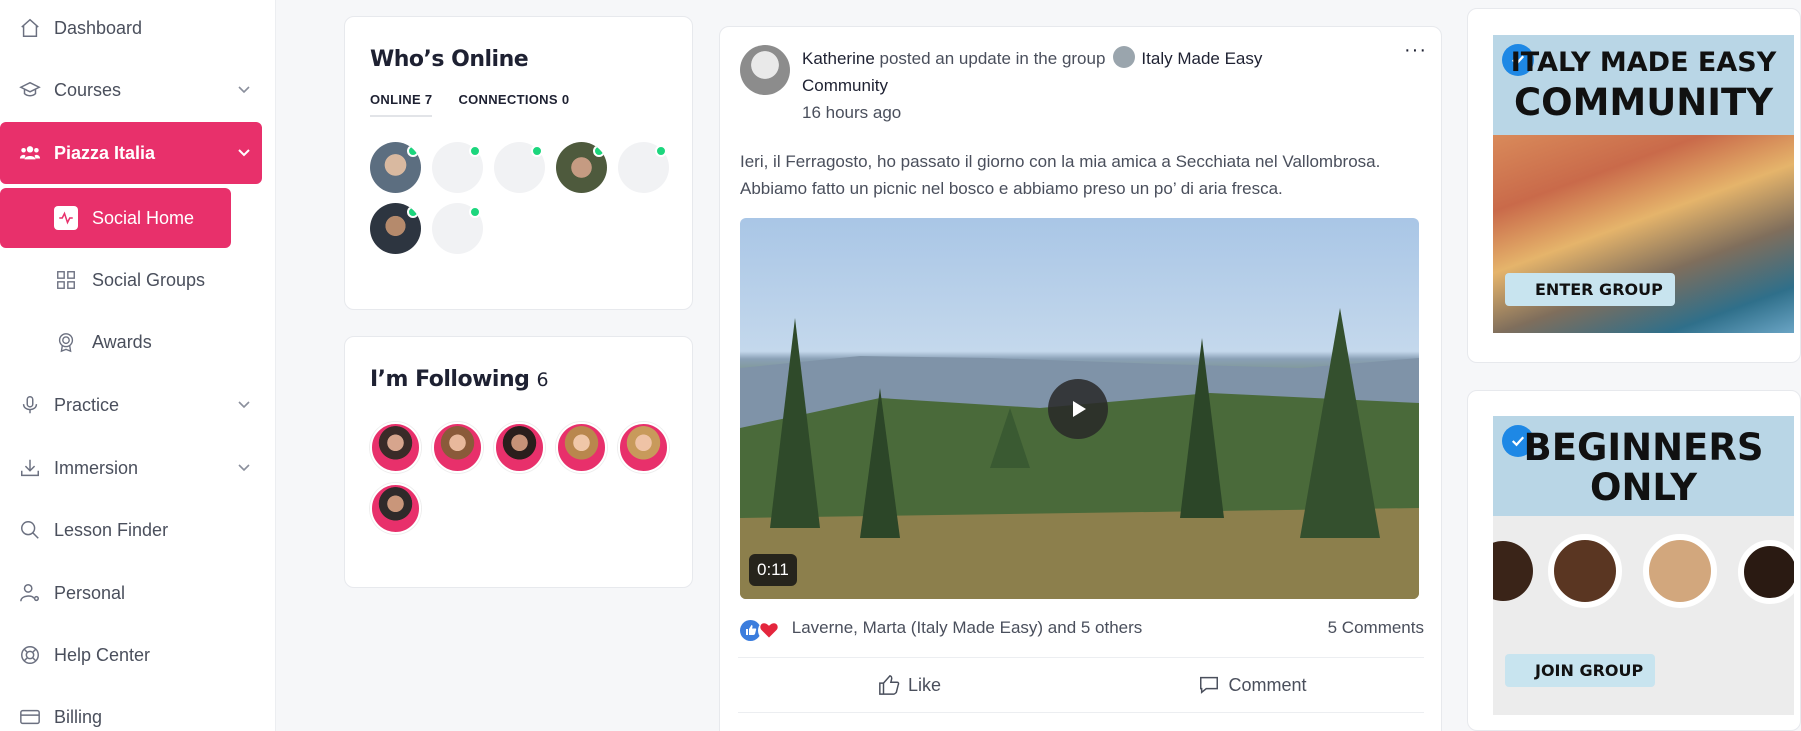  What do you see at coordinates (1513, 571) in the screenshot?
I see `coffee-beans-cup` at bounding box center [1513, 571].